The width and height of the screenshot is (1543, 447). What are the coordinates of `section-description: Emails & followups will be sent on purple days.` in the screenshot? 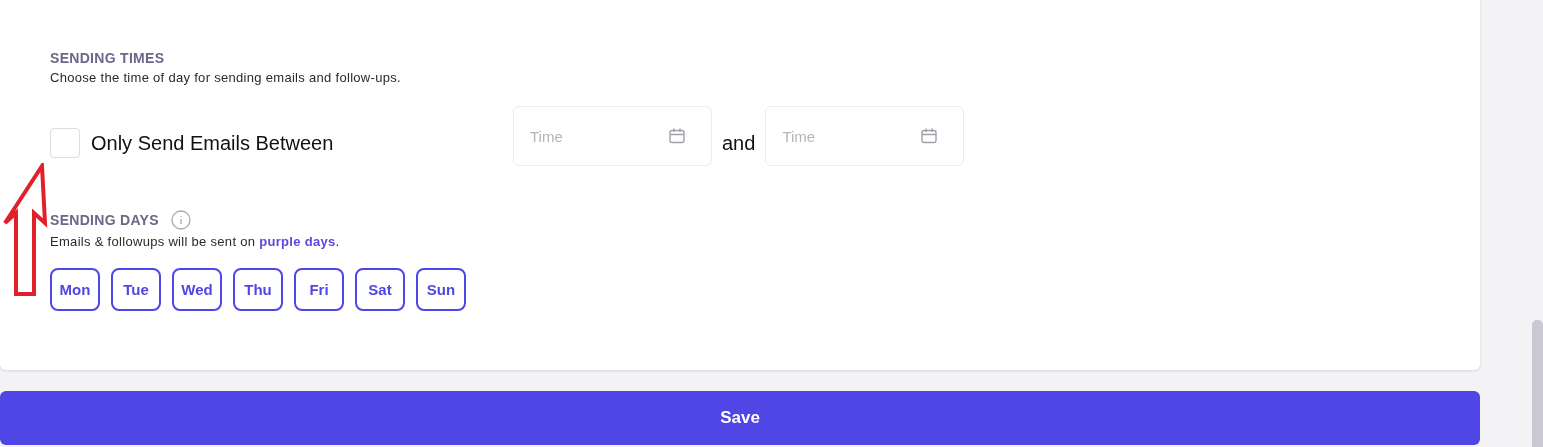 It's located at (195, 241).